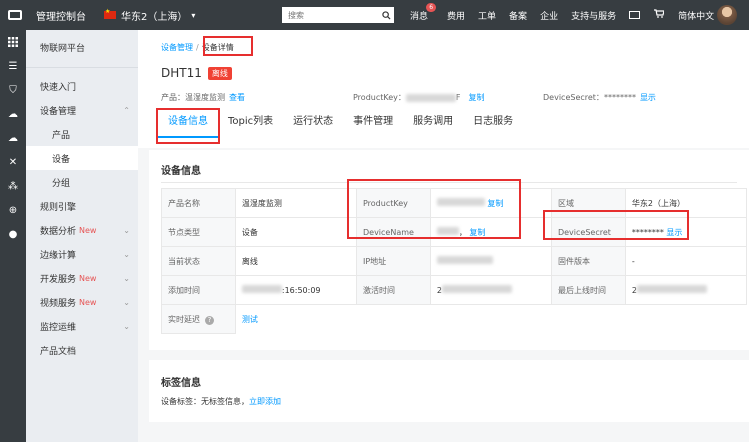 This screenshot has height=442, width=749. I want to click on message-count-badge: 6, so click(431, 7).